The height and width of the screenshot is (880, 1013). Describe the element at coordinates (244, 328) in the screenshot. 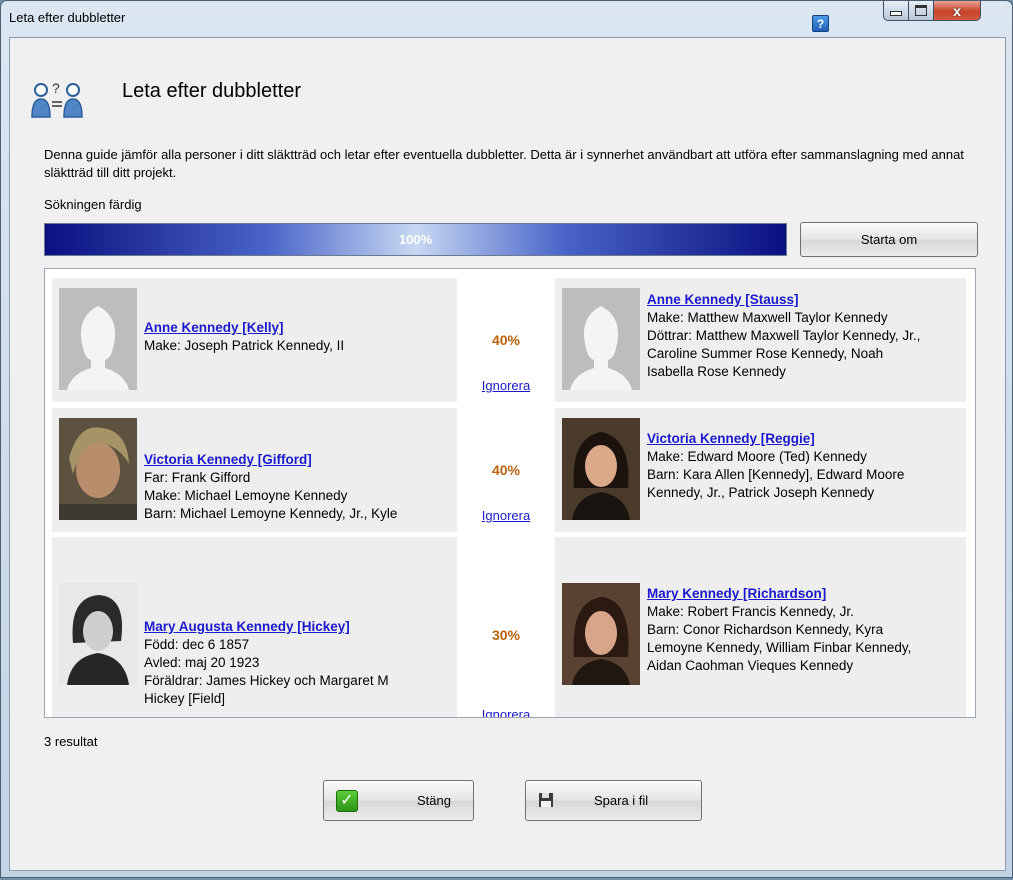

I see `person-name-link: Anne Kennedy [Kelly]` at that location.